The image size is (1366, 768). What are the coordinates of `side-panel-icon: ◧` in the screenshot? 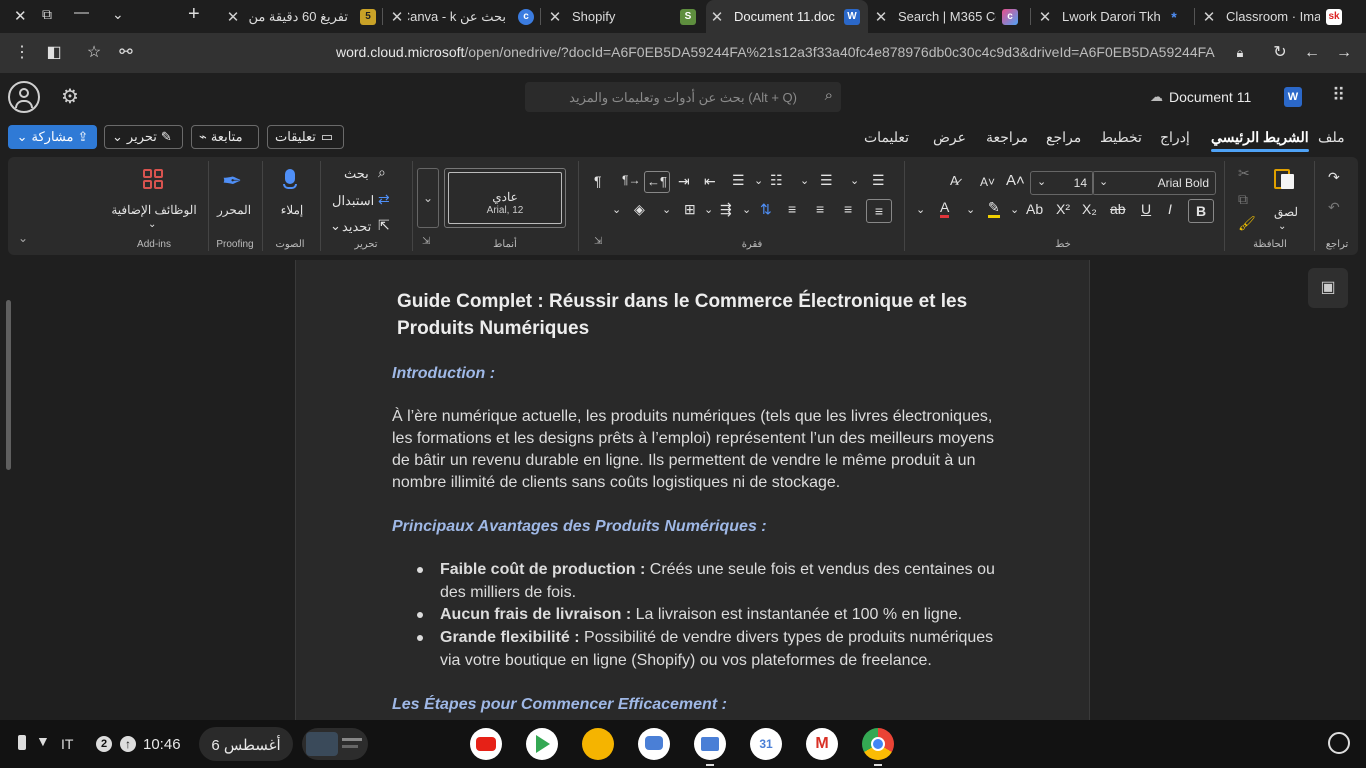 It's located at (54, 53).